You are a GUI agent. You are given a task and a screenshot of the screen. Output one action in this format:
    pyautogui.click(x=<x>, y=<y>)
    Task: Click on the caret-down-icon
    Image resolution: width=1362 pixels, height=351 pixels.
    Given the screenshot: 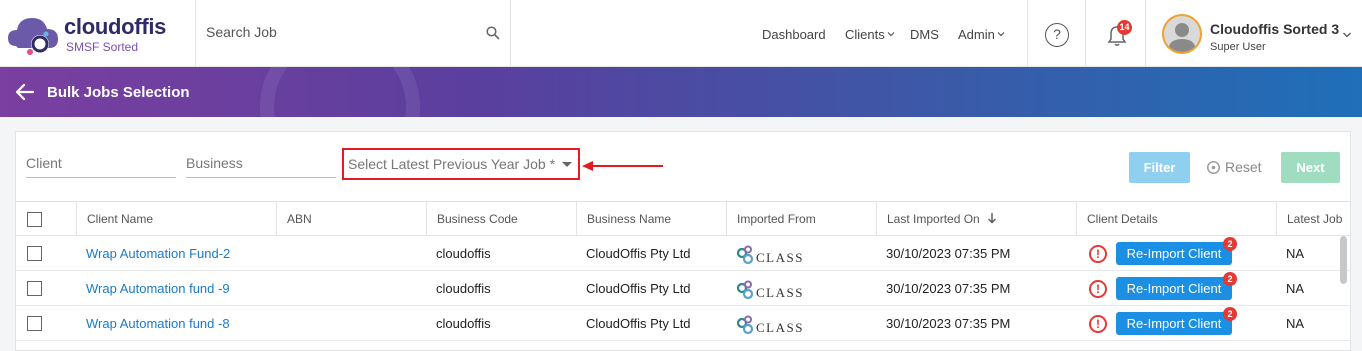 What is the action you would take?
    pyautogui.click(x=567, y=164)
    